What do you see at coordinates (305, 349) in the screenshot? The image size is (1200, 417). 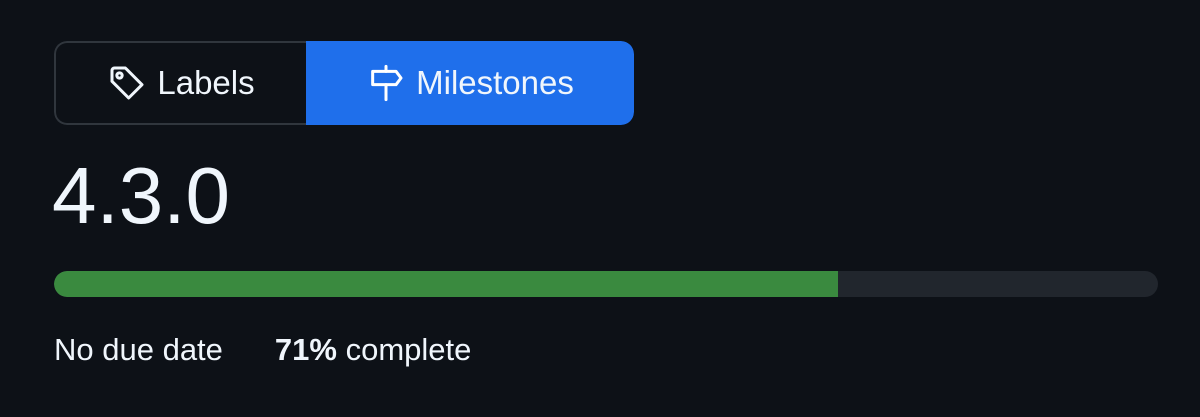 I see `percent-value: 71%` at bounding box center [305, 349].